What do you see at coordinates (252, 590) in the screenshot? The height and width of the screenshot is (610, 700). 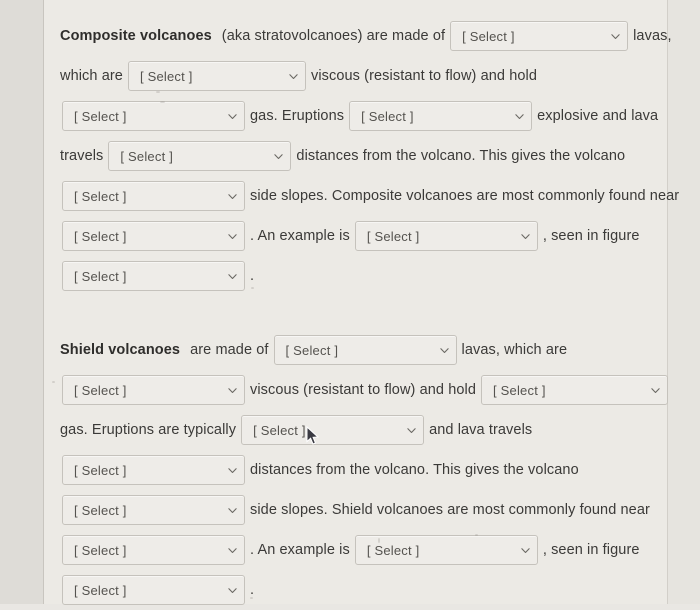 I see `shield-line-7-text-1: .` at bounding box center [252, 590].